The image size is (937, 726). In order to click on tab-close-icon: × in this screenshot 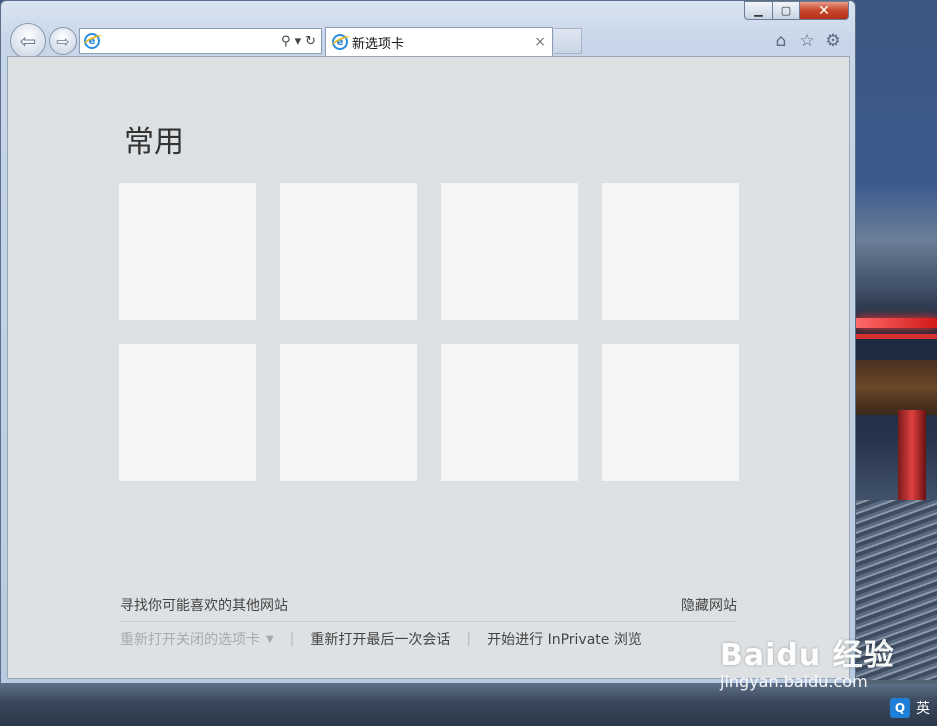, I will do `click(540, 42)`.